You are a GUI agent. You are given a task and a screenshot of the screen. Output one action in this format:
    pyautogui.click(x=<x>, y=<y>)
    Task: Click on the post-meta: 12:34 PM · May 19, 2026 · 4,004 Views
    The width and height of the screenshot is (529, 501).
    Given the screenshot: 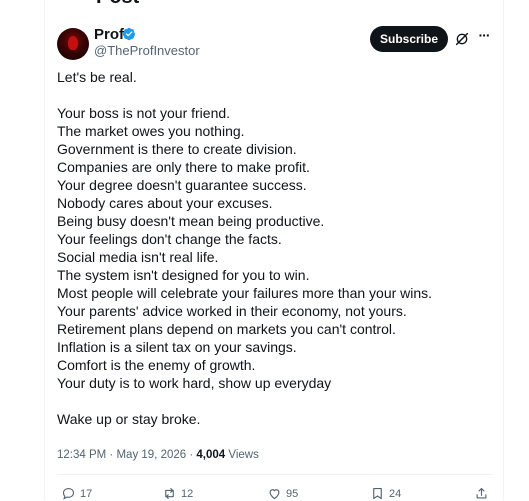 What is the action you would take?
    pyautogui.click(x=158, y=455)
    